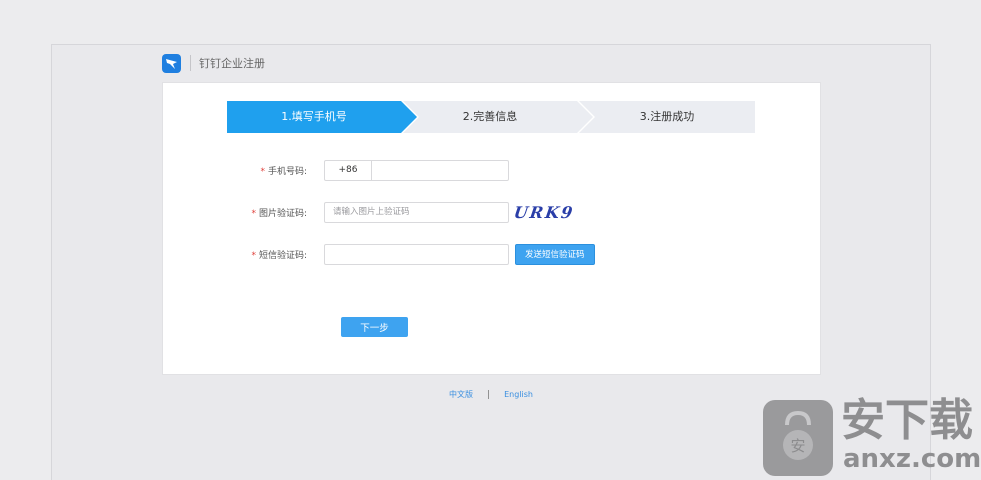 This screenshot has width=981, height=480. I want to click on next-button: 下一步, so click(374, 327).